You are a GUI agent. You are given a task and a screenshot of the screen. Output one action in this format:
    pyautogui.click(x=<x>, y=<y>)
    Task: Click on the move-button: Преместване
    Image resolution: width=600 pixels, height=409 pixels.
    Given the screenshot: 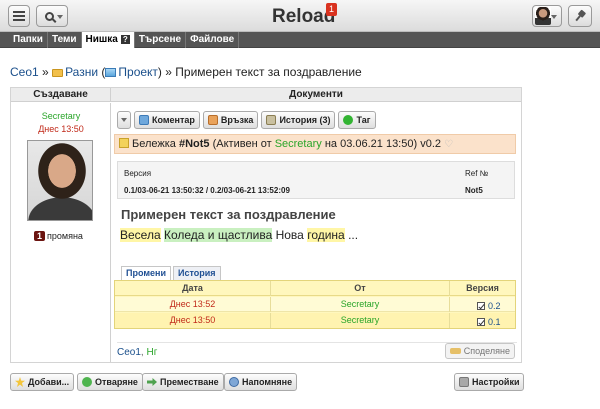 What is the action you would take?
    pyautogui.click(x=183, y=382)
    